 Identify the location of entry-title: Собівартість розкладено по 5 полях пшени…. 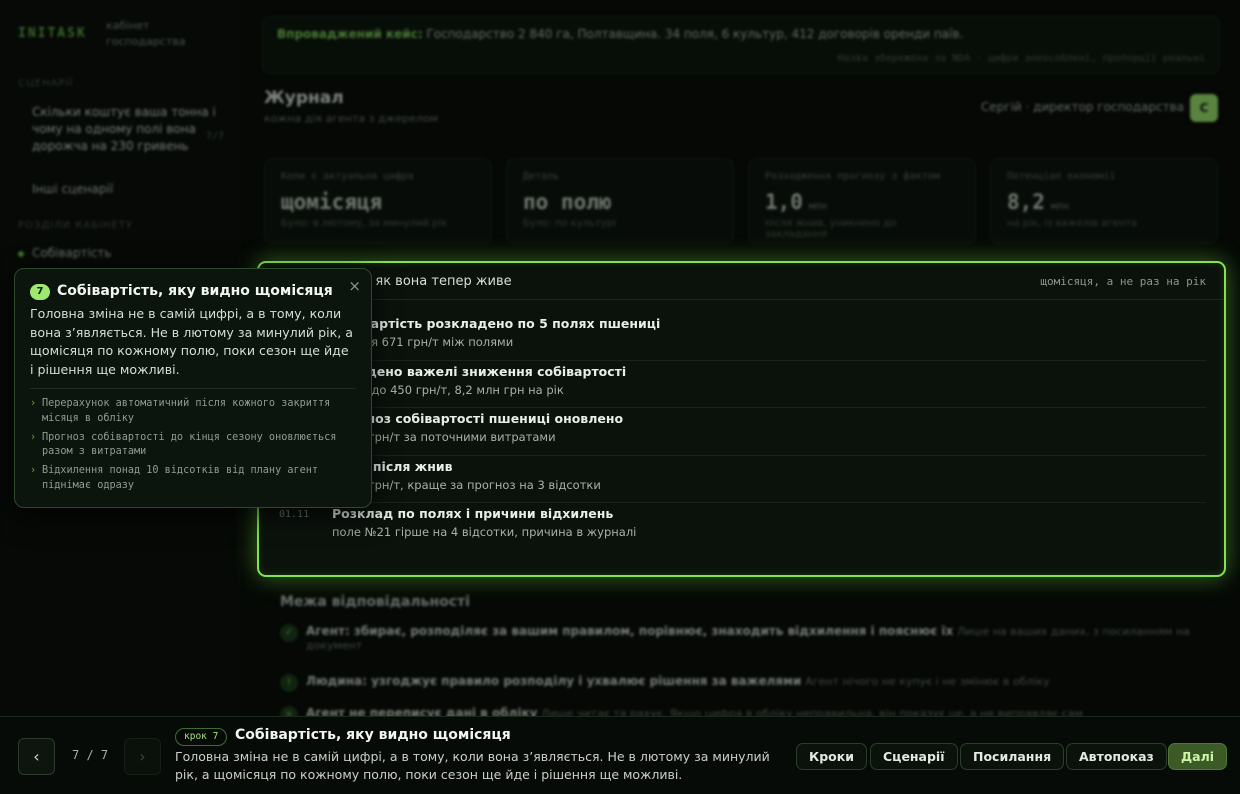
(496, 323).